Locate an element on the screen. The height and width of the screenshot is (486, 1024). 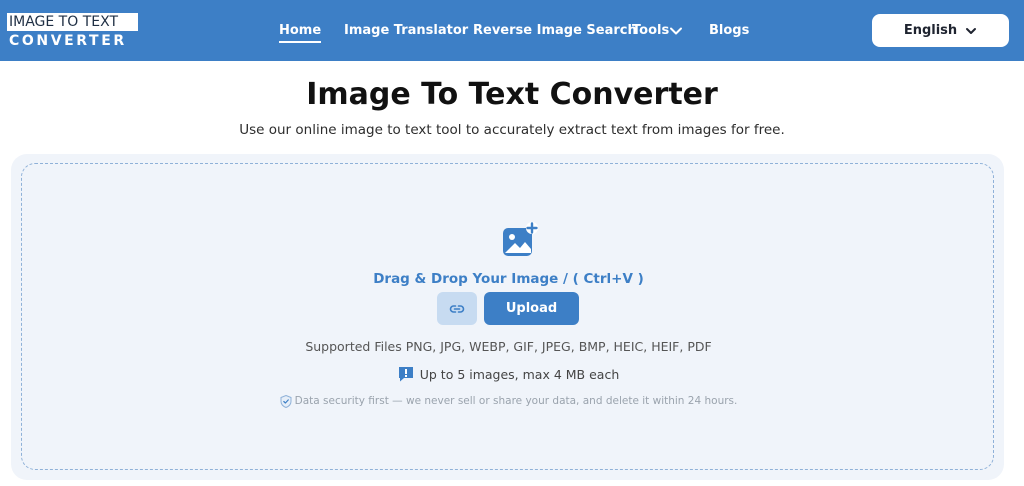
drag-drop-text: Drag & Drop Your Image / ( Ctrl+V ) is located at coordinates (508, 279).